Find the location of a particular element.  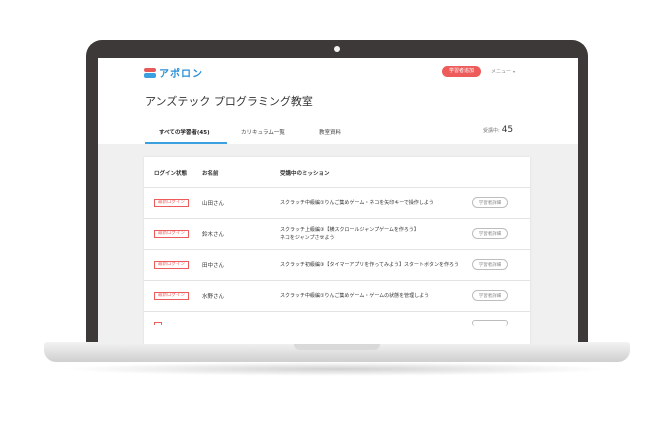

menu-label: メニュー is located at coordinates (501, 72).